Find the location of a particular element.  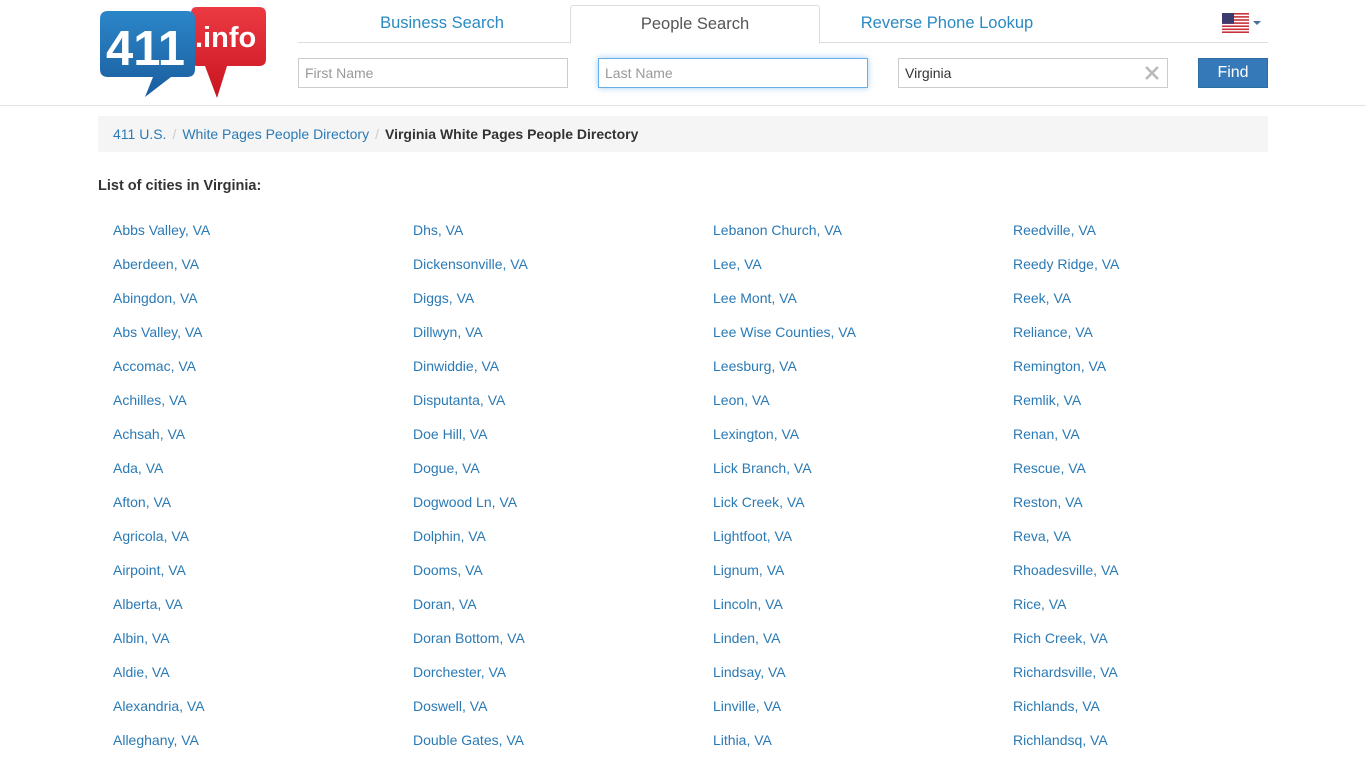

city-link: Remlik, VA is located at coordinates (1148, 408).